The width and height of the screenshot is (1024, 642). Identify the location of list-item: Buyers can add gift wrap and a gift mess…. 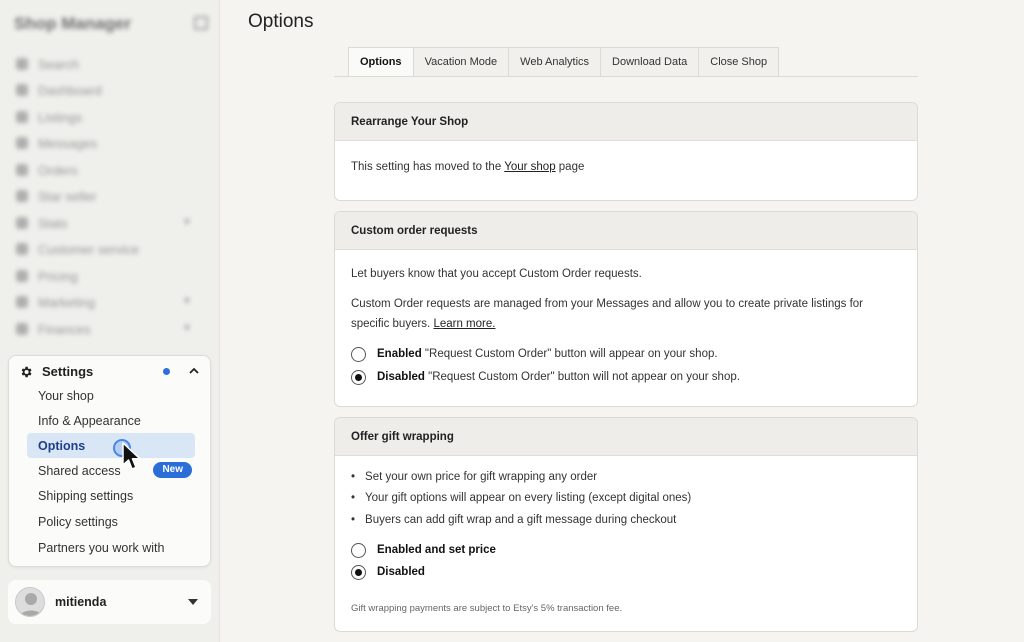
(513, 520).